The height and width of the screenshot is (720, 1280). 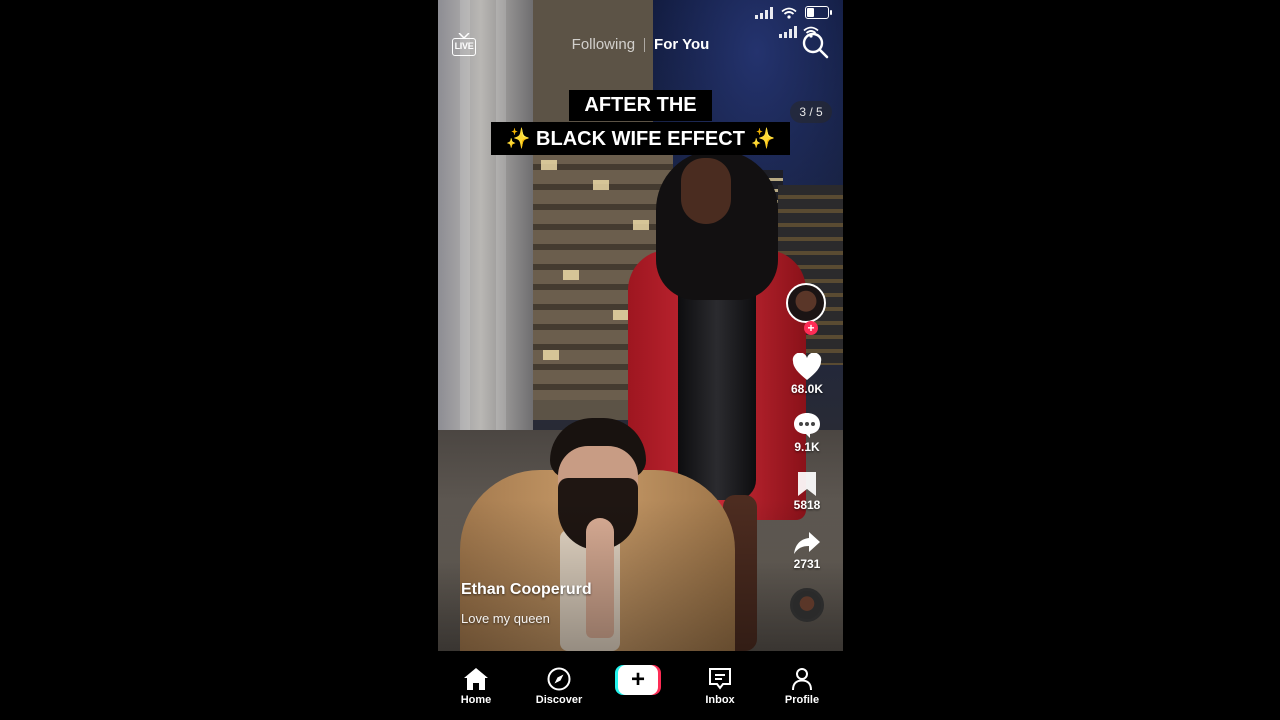 I want to click on create-button: +, so click(x=638, y=680).